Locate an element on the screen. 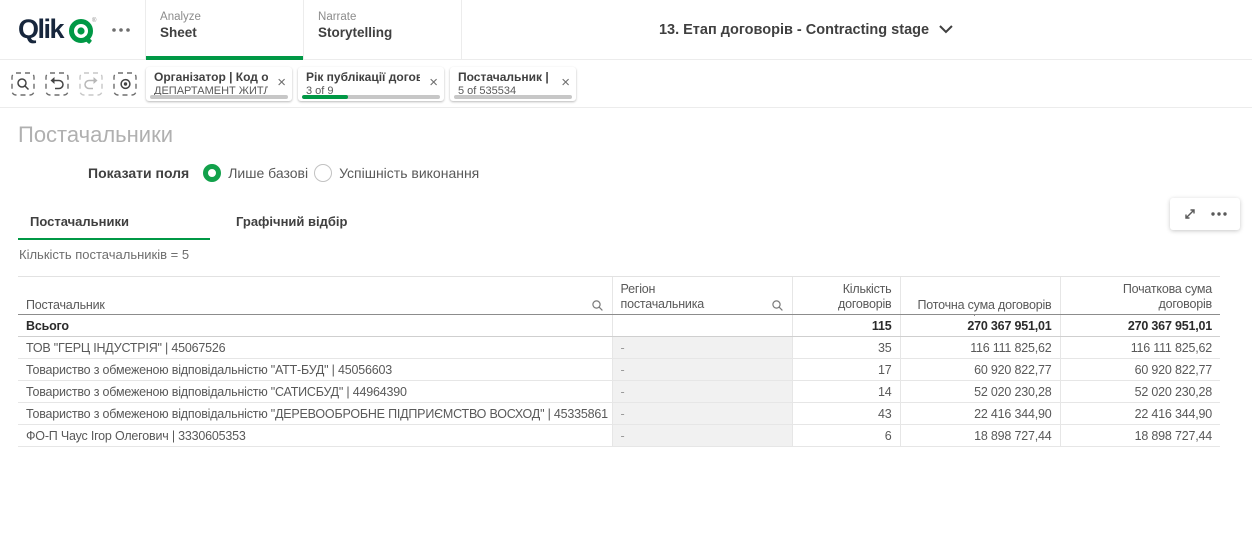 The image size is (1252, 560). clear-all-selections-button is located at coordinates (125, 84).